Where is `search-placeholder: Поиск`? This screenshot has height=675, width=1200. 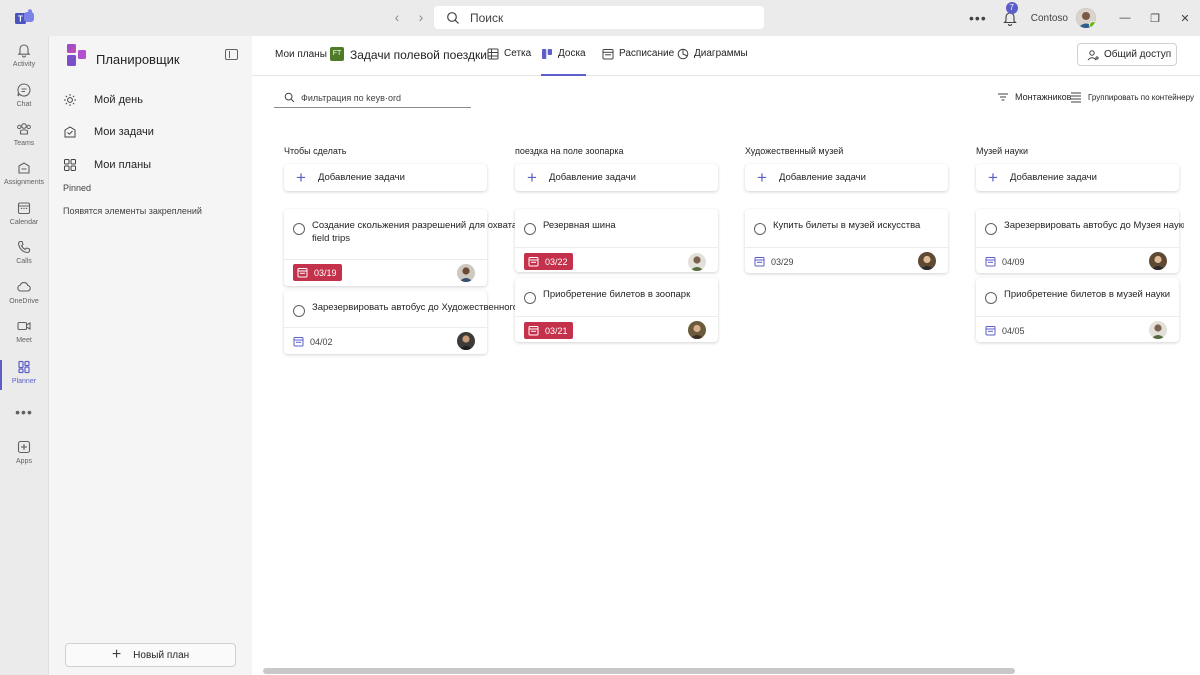
search-placeholder: Поиск is located at coordinates (487, 17).